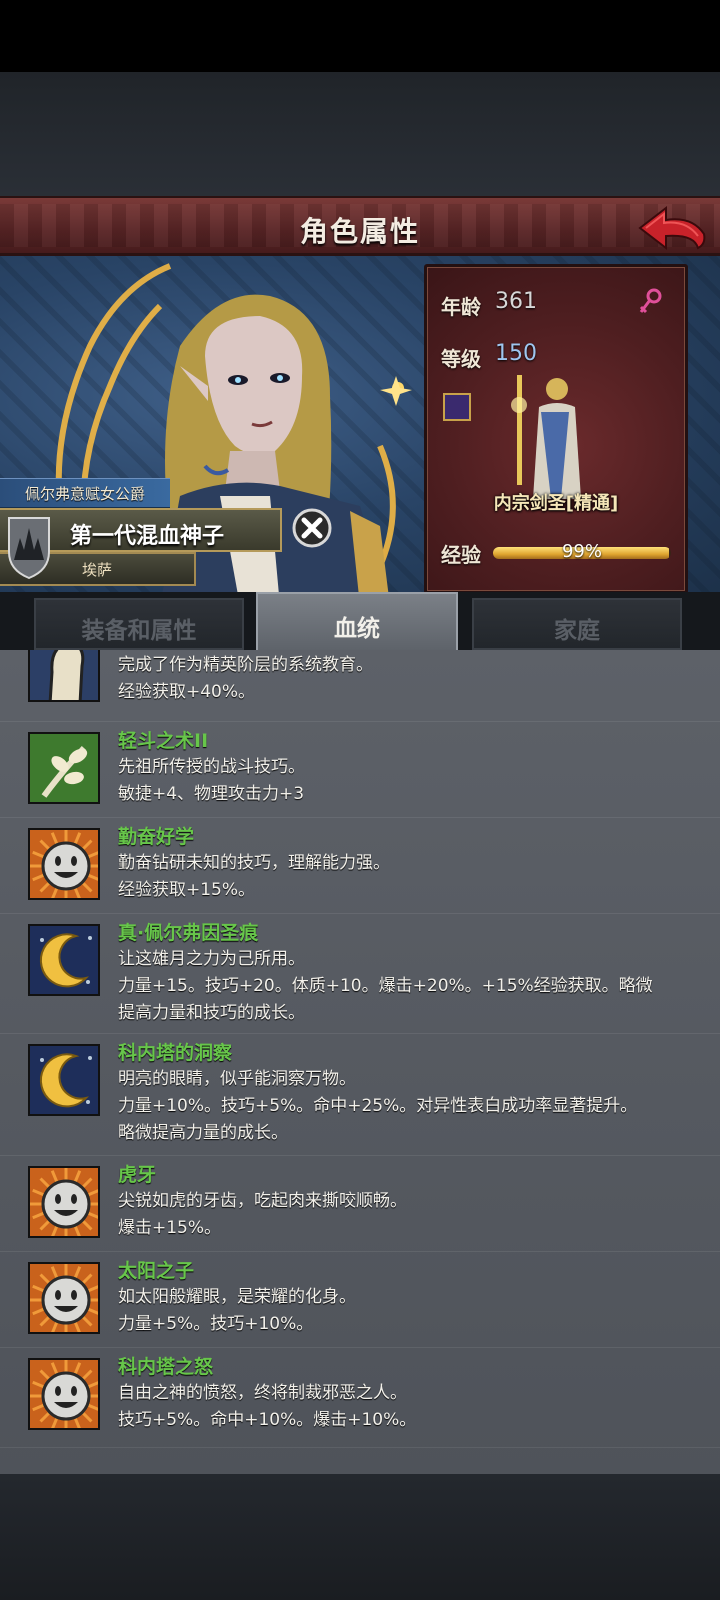 The width and height of the screenshot is (720, 1600). I want to click on trait-description: 略微提高力量的成长。, so click(203, 1133).